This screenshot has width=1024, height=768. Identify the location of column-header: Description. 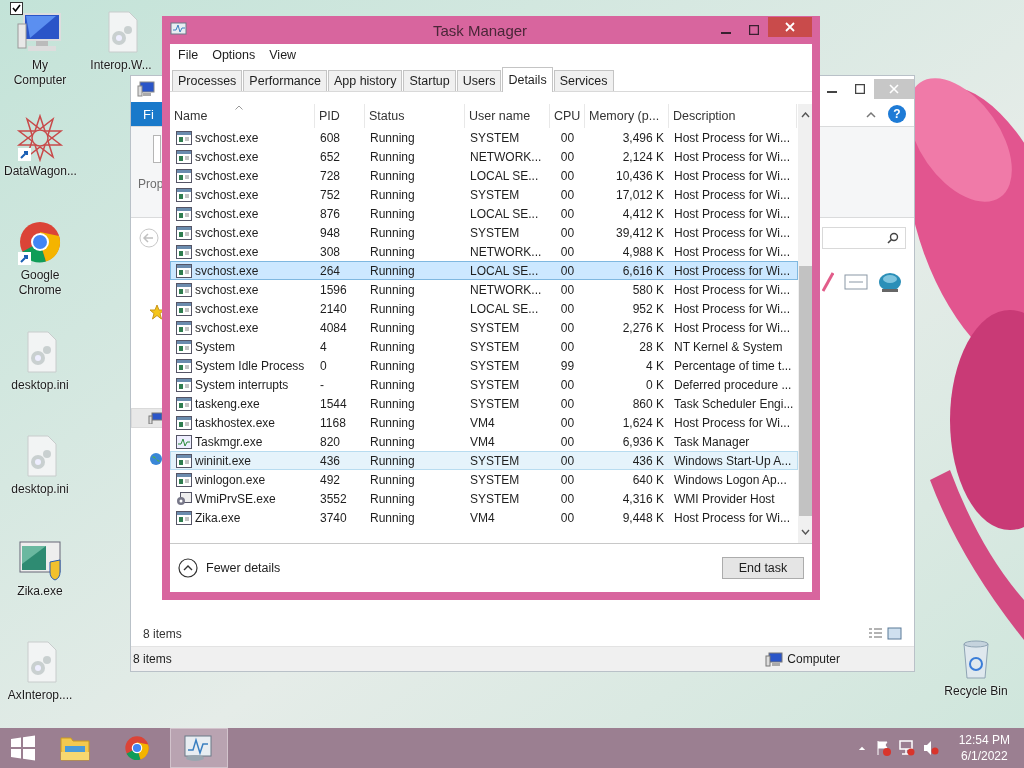
(733, 116).